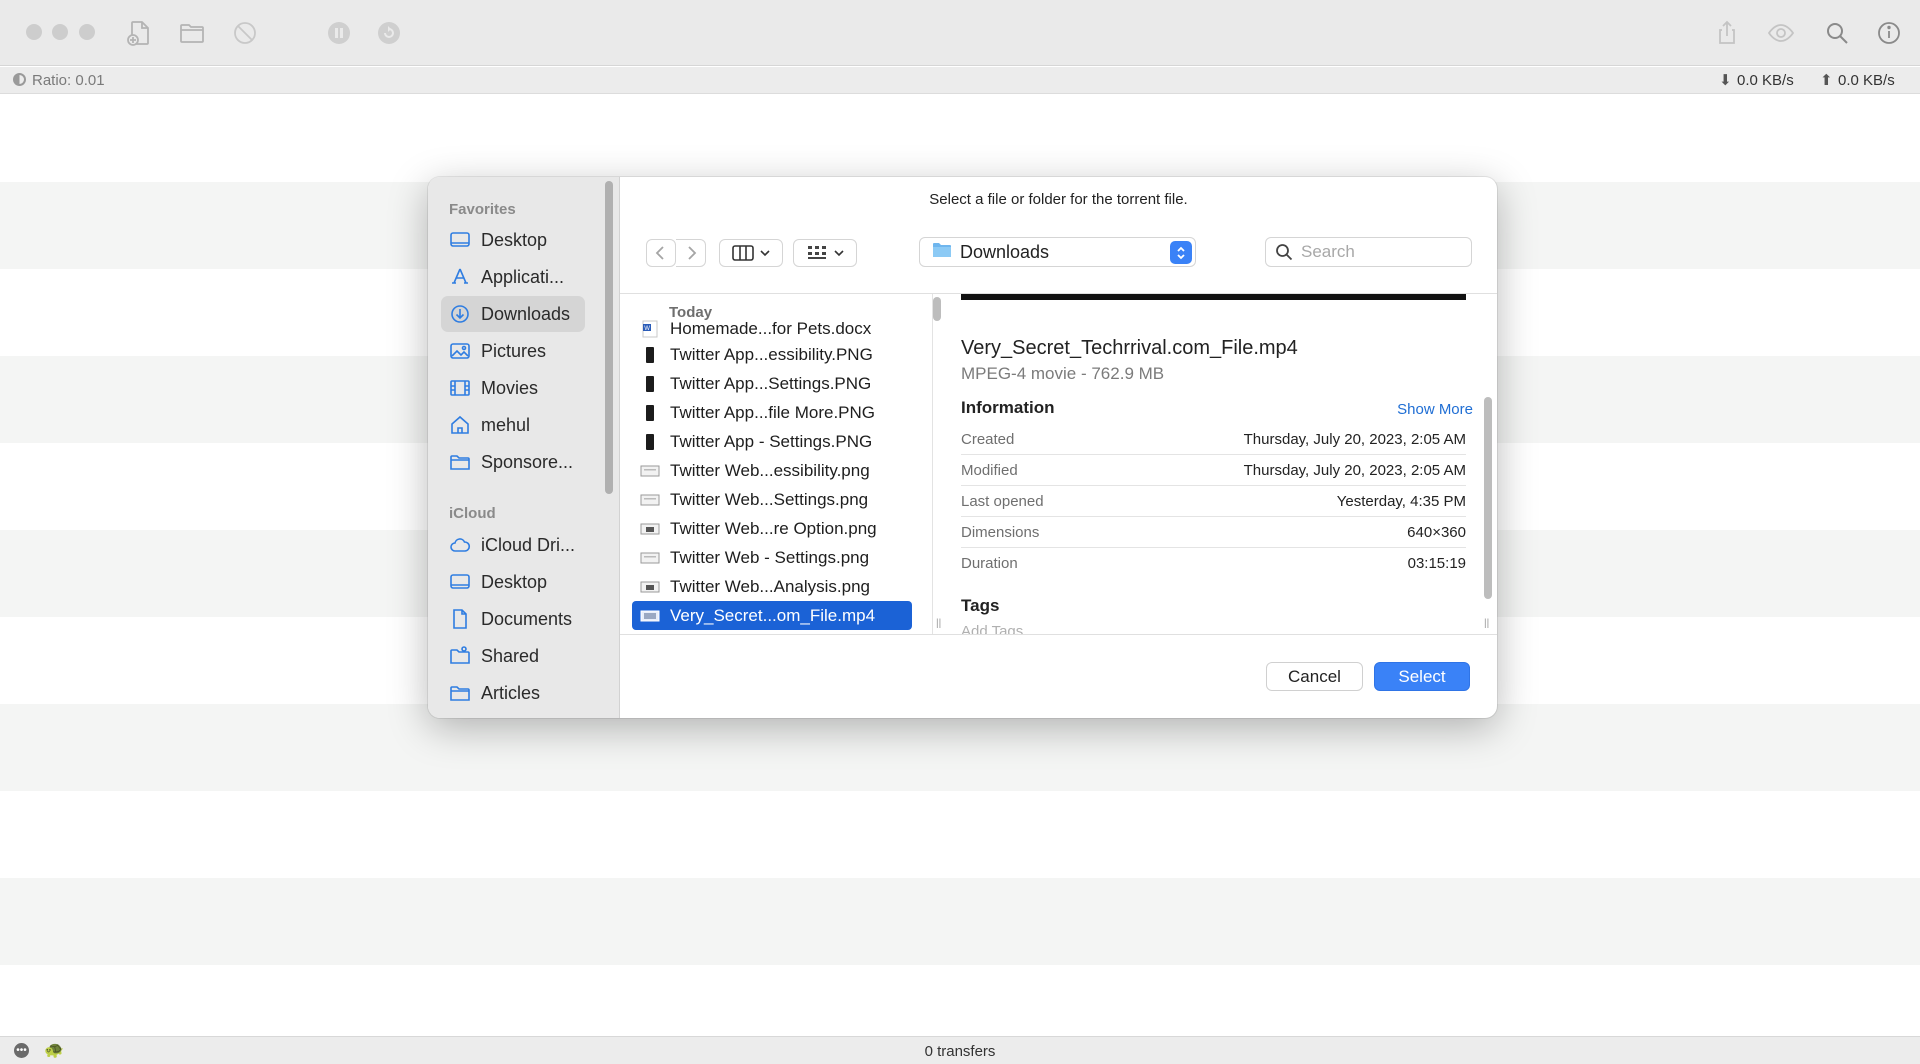 The height and width of the screenshot is (1064, 1920). Describe the element at coordinates (1488, 498) in the screenshot. I see `preview-scrollbar` at that location.